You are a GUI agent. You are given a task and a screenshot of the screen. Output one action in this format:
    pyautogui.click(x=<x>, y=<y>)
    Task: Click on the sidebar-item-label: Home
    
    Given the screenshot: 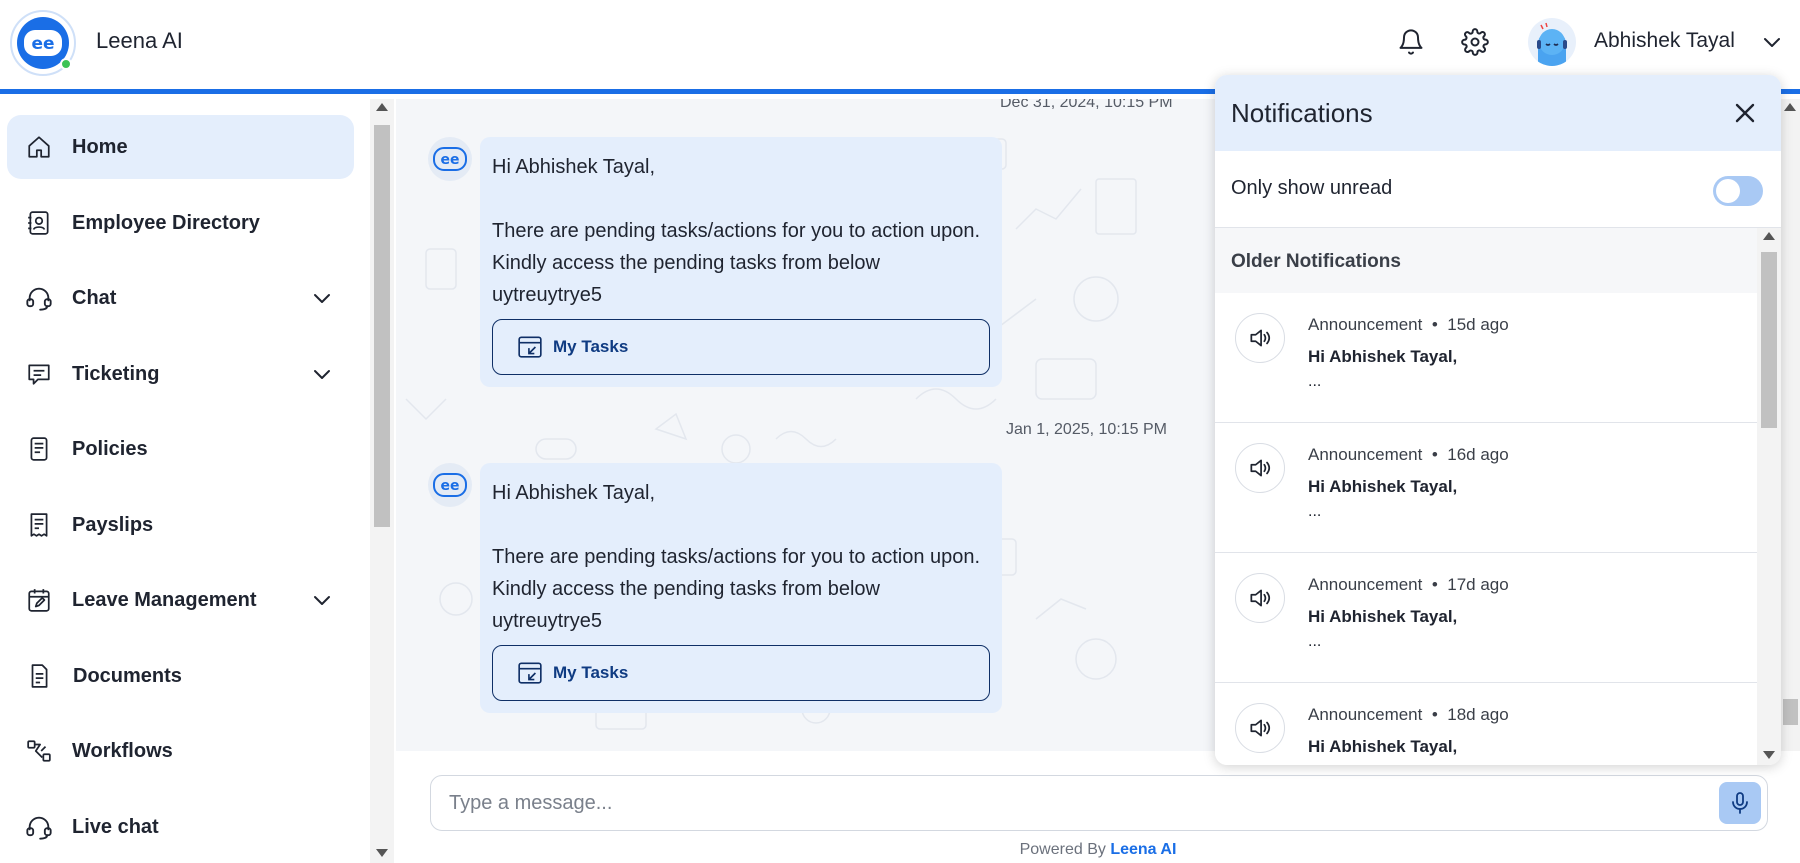 What is the action you would take?
    pyautogui.click(x=100, y=146)
    